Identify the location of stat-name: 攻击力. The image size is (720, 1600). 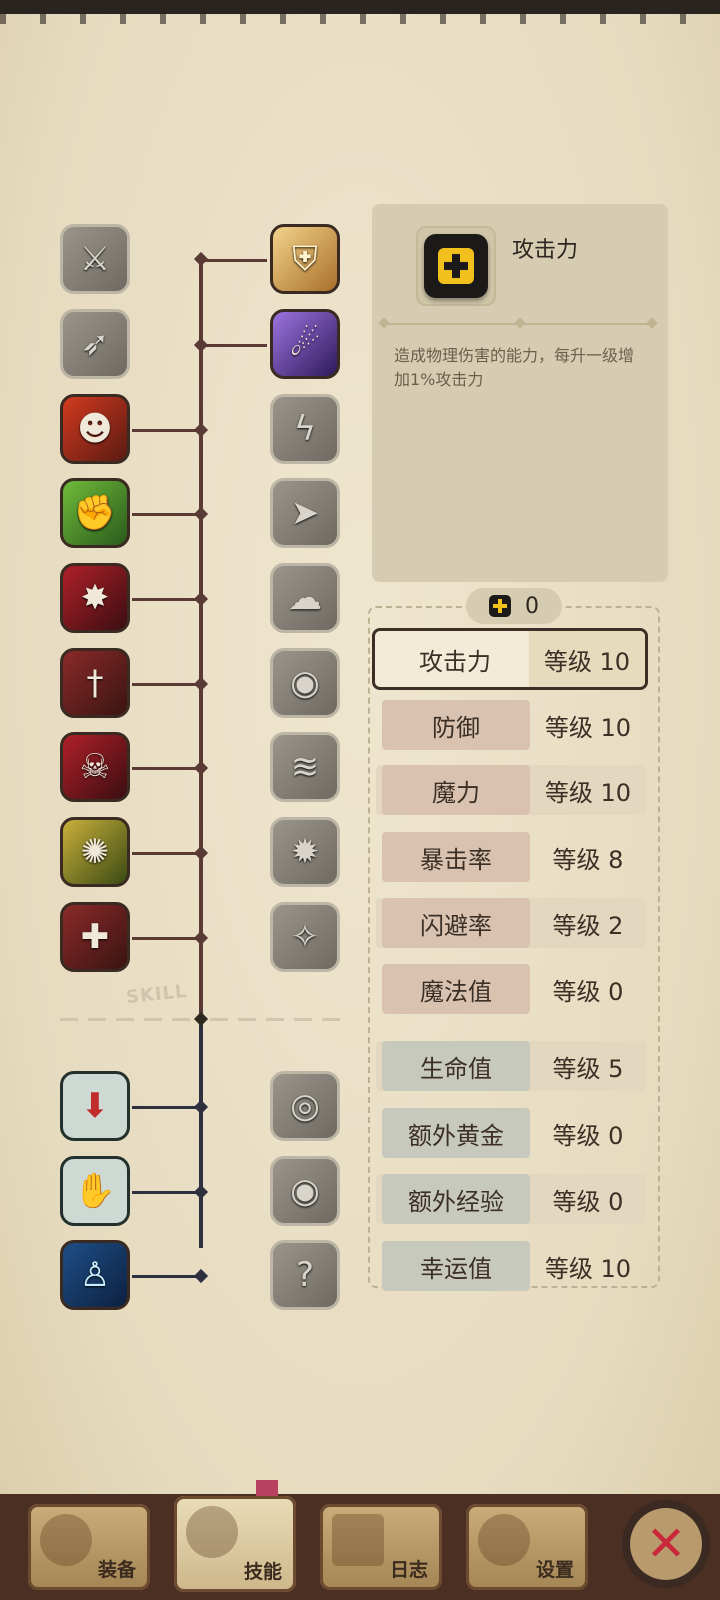
(455, 661).